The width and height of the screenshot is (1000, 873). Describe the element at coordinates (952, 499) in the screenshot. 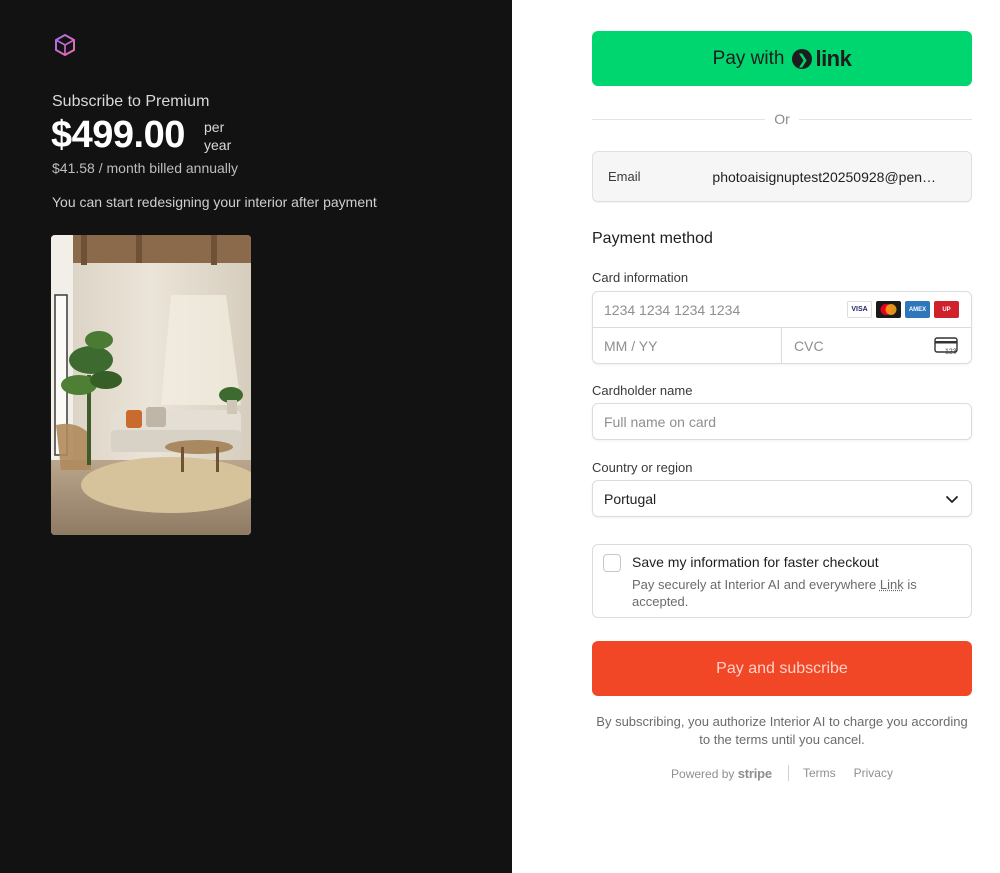

I see `chevron-down-icon` at that location.